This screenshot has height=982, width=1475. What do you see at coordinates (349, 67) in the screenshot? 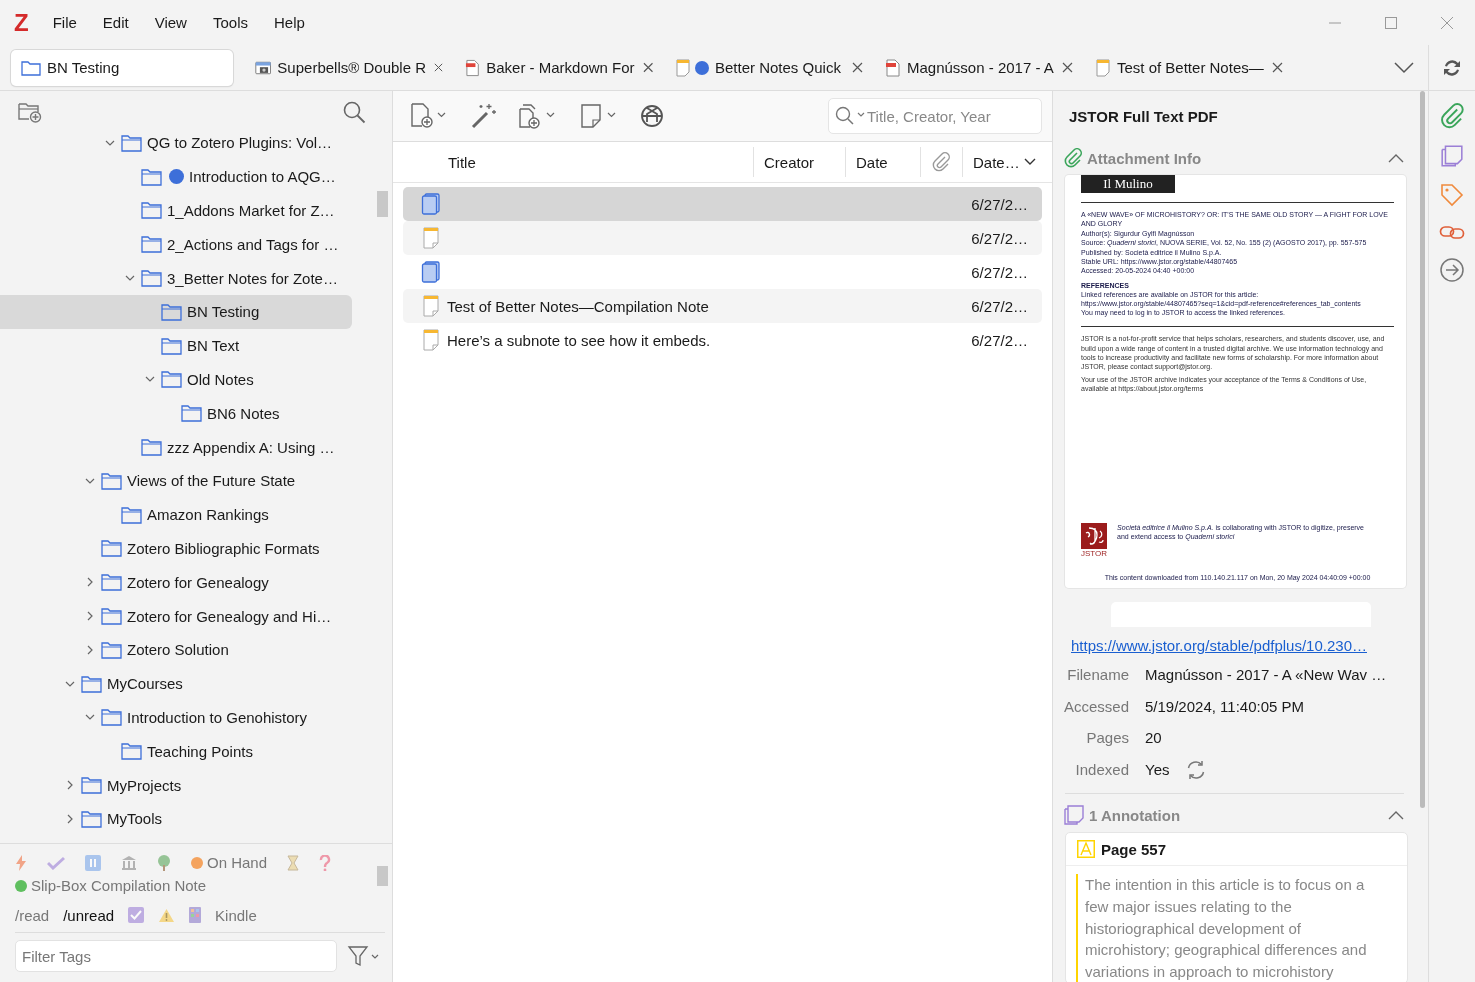
I see `tab: Superbells® Double R` at bounding box center [349, 67].